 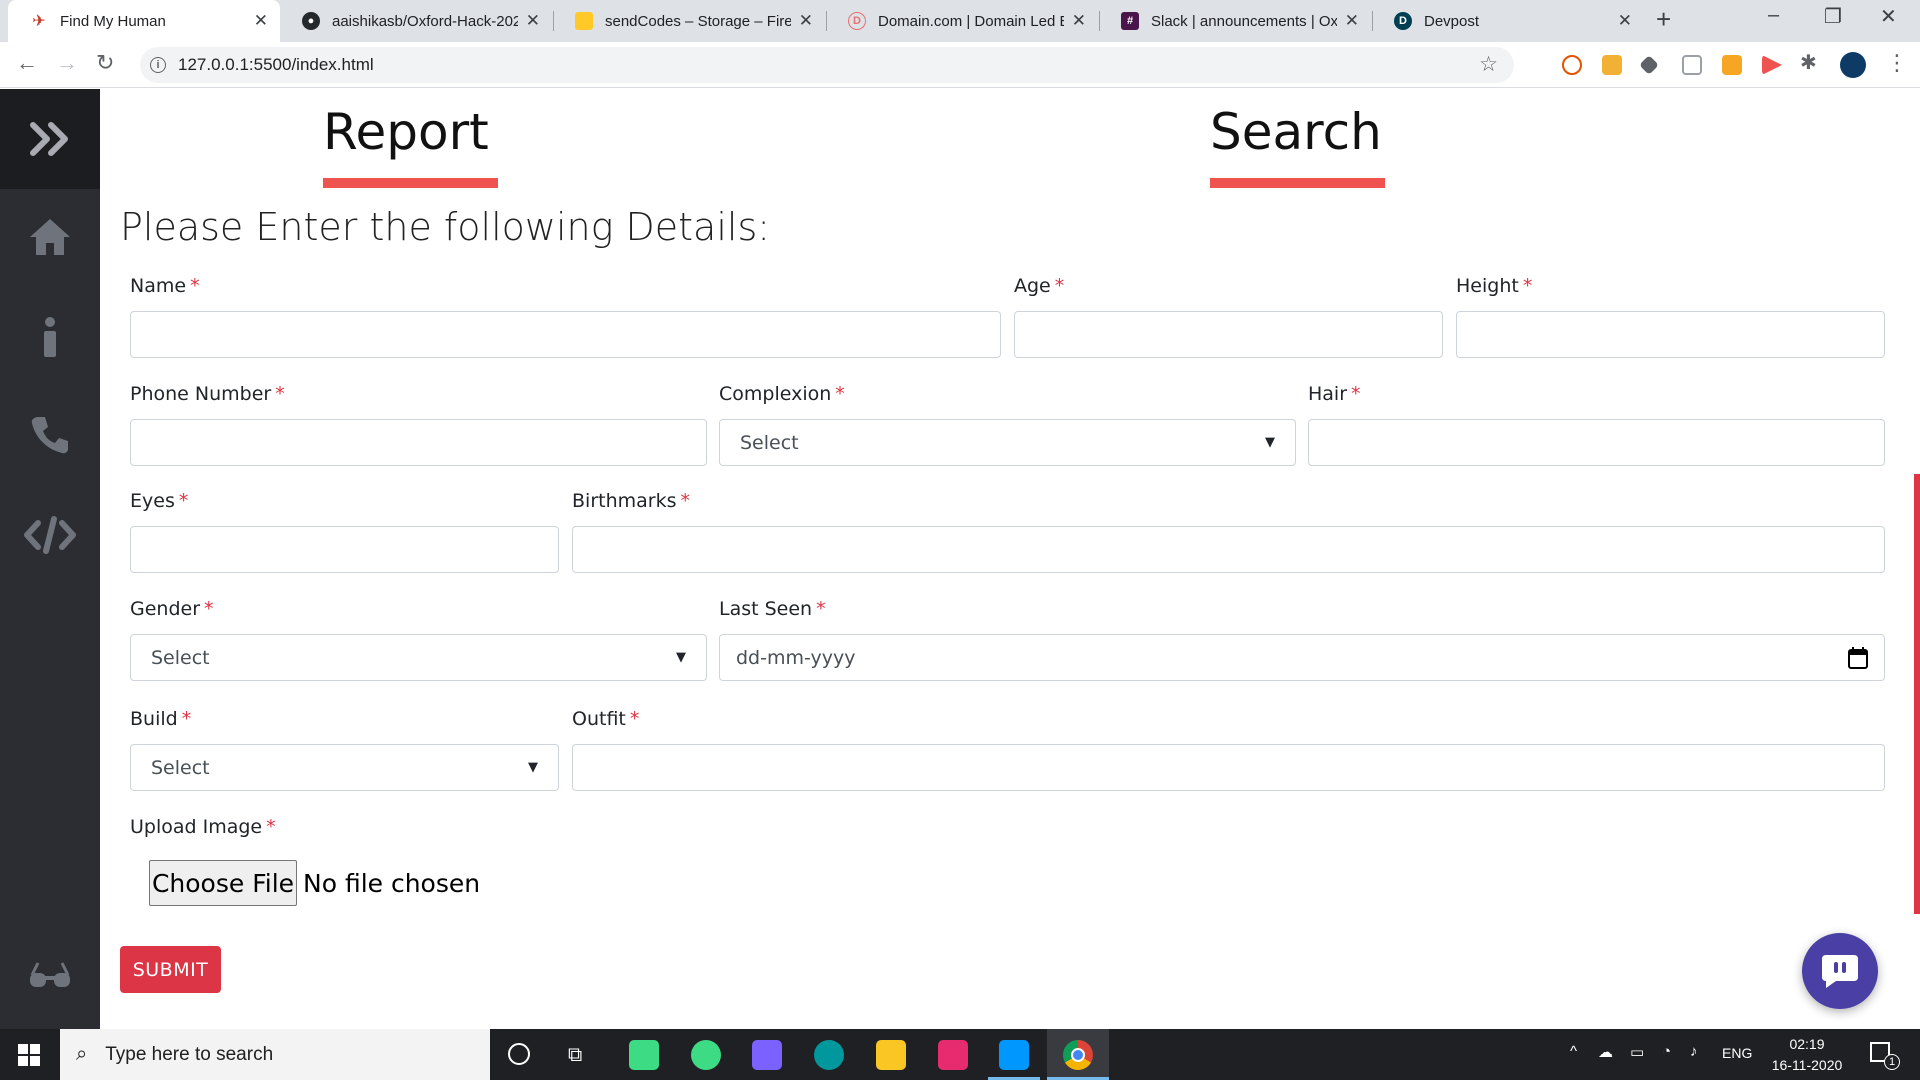 I want to click on tab-firebase: sendCodes – Storage – Fireb ✕, so click(x=689, y=21).